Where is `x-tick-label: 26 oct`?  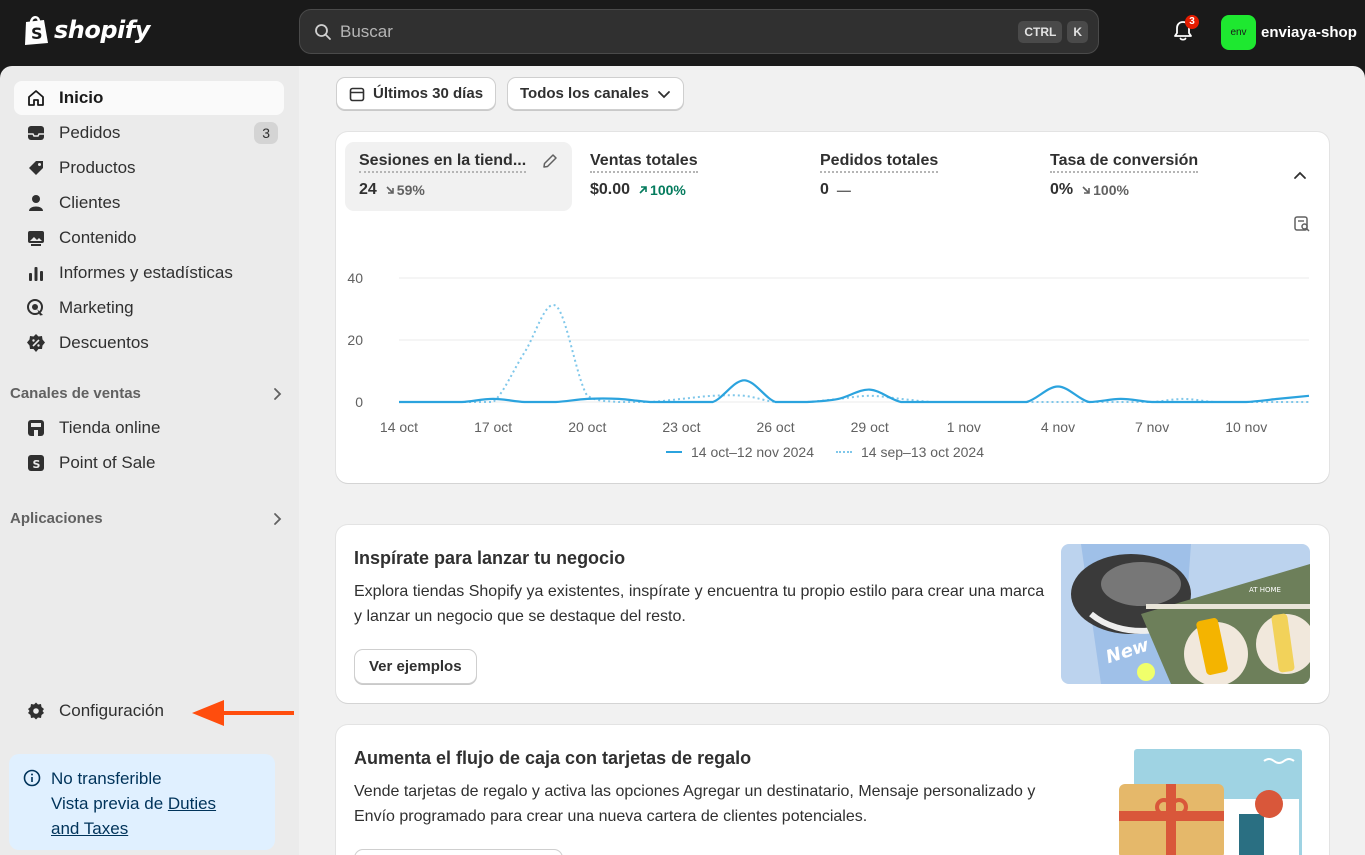
x-tick-label: 26 oct is located at coordinates (775, 425).